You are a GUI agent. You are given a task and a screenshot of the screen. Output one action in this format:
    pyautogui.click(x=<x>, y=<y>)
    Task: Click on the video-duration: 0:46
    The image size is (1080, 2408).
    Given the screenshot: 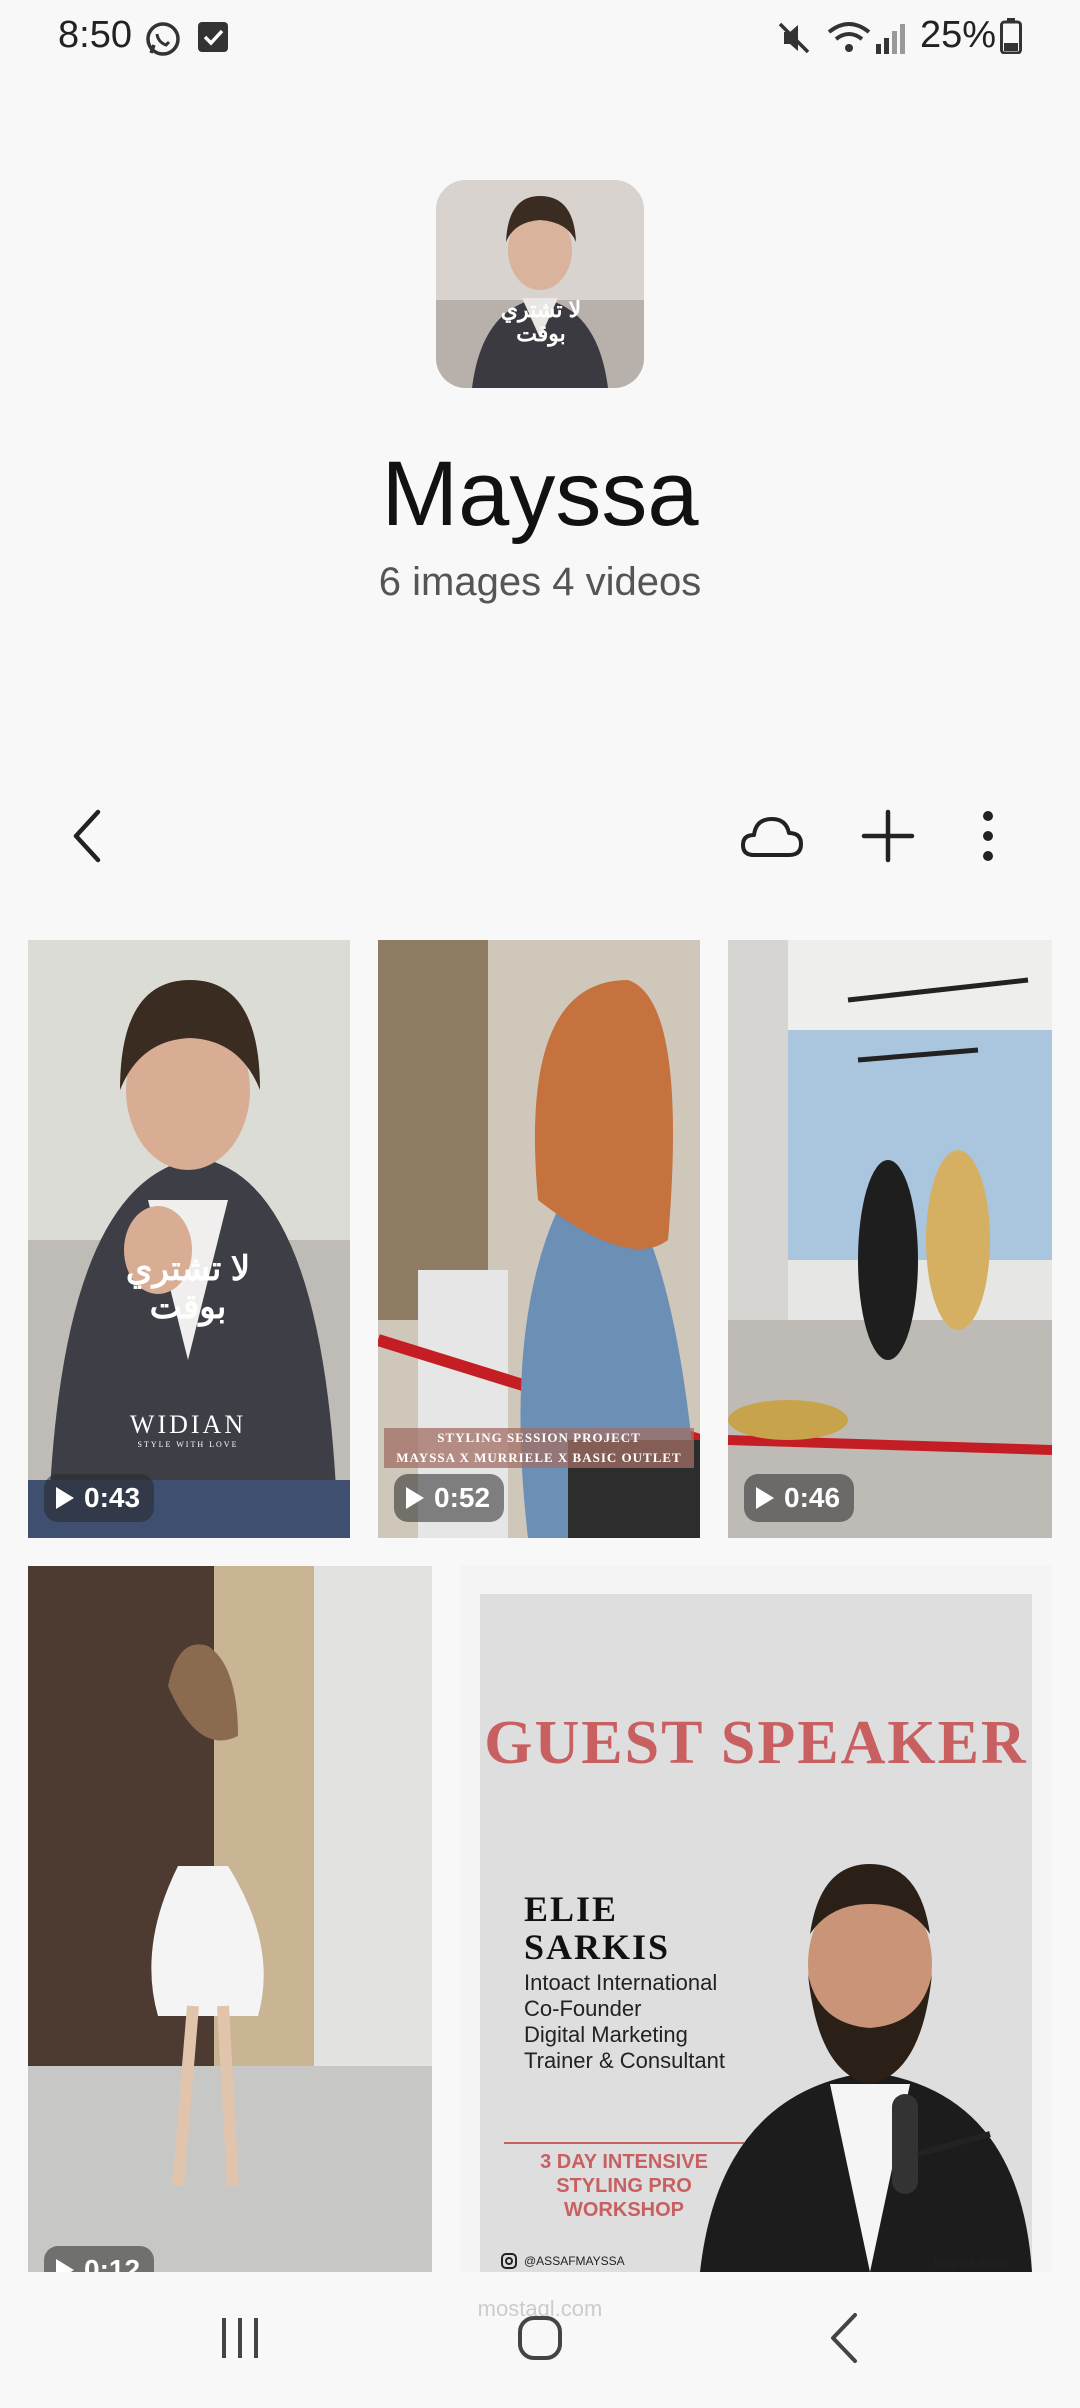 What is the action you would take?
    pyautogui.click(x=812, y=1497)
    